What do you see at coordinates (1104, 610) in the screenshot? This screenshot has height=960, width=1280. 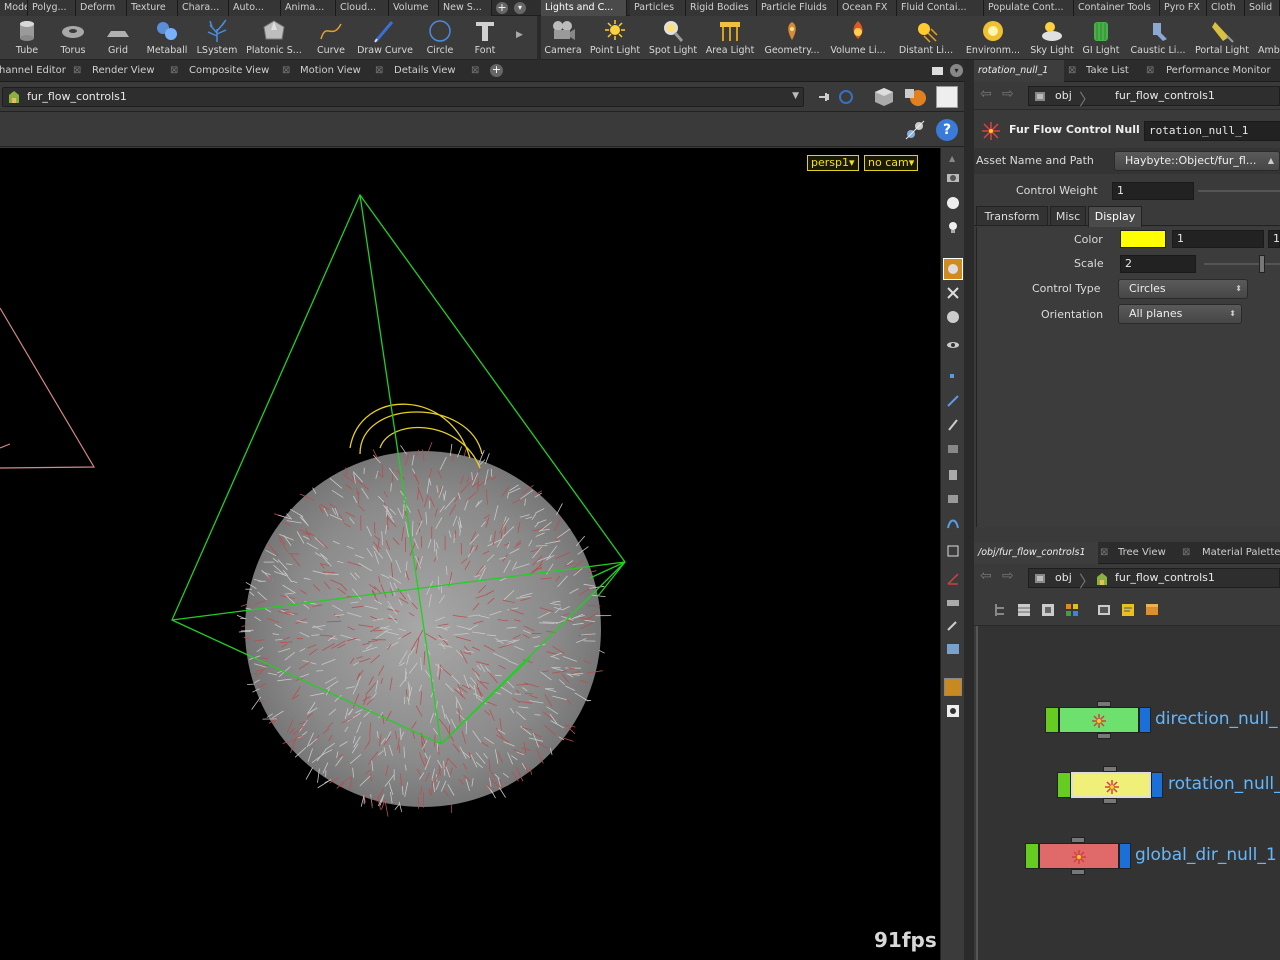 I see `network-box-icon` at bounding box center [1104, 610].